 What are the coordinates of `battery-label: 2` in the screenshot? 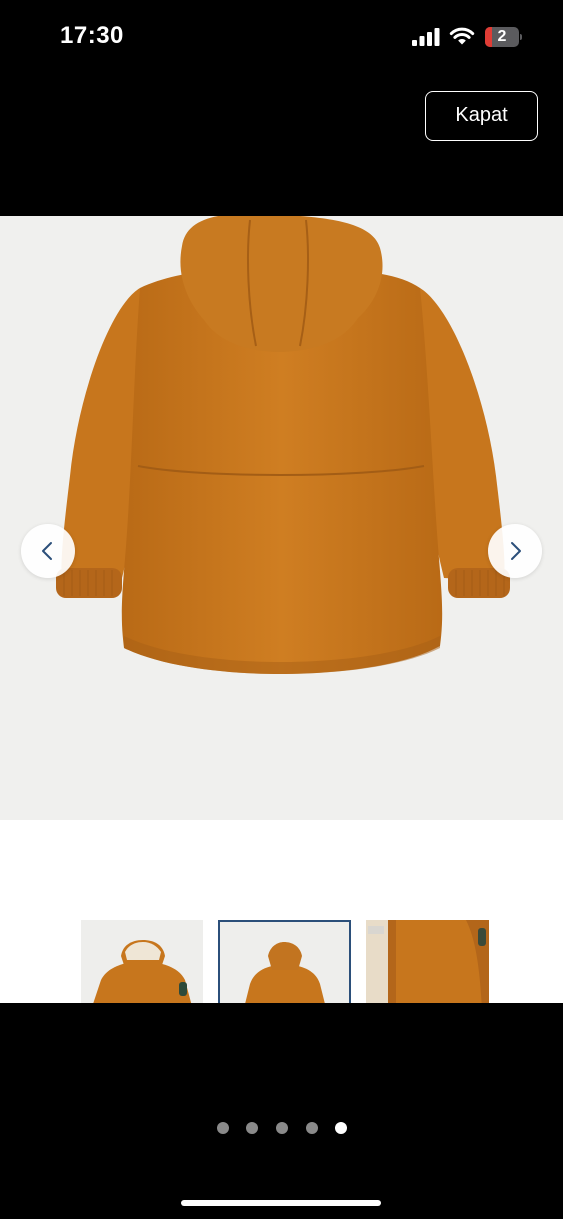 It's located at (502, 36).